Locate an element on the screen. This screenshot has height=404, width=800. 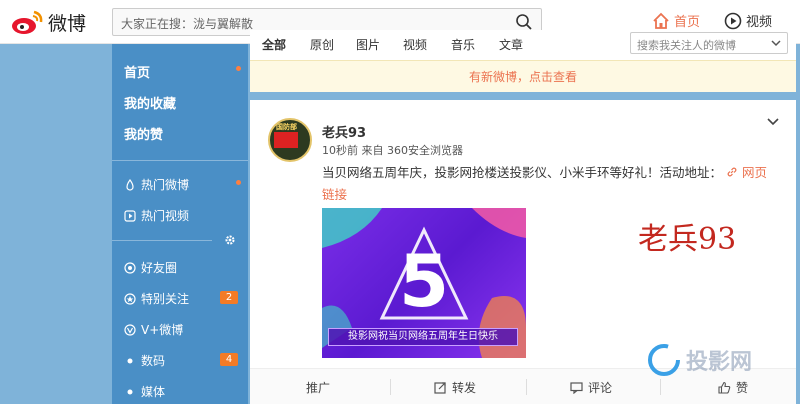
fire-icon is located at coordinates (130, 184).